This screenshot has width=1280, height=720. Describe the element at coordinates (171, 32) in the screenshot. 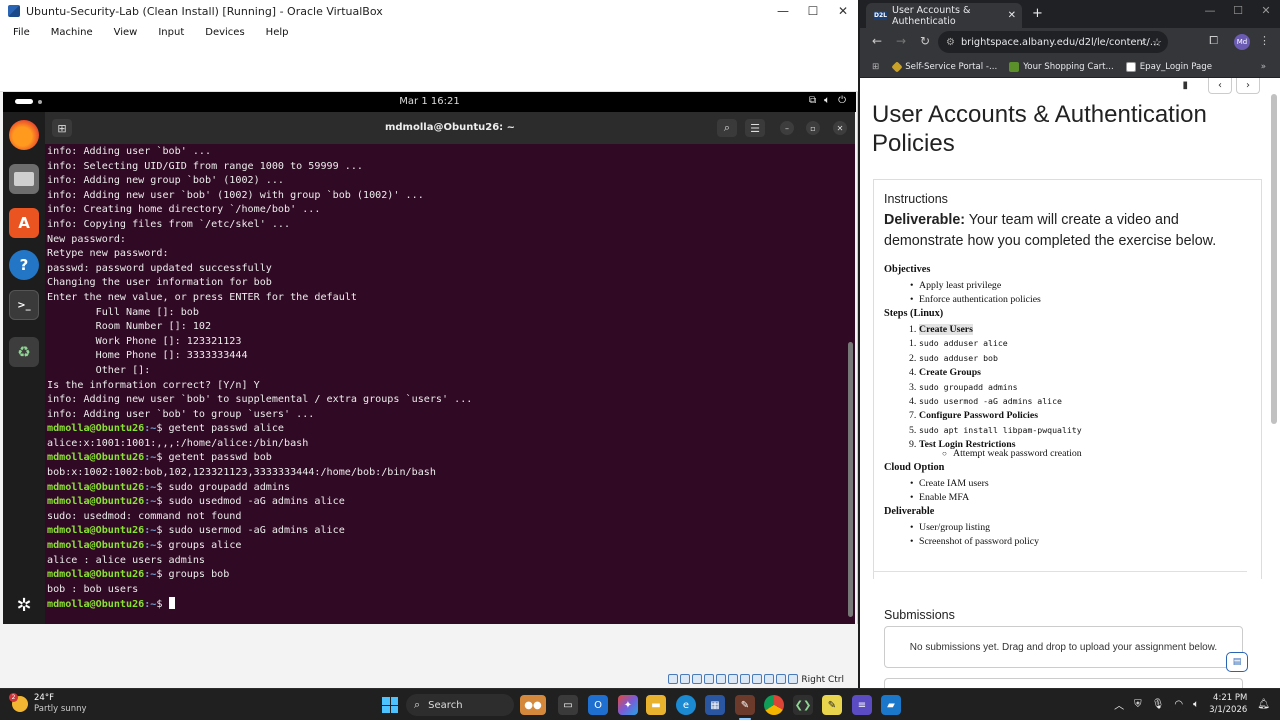

I see `menu-input: Input` at that location.